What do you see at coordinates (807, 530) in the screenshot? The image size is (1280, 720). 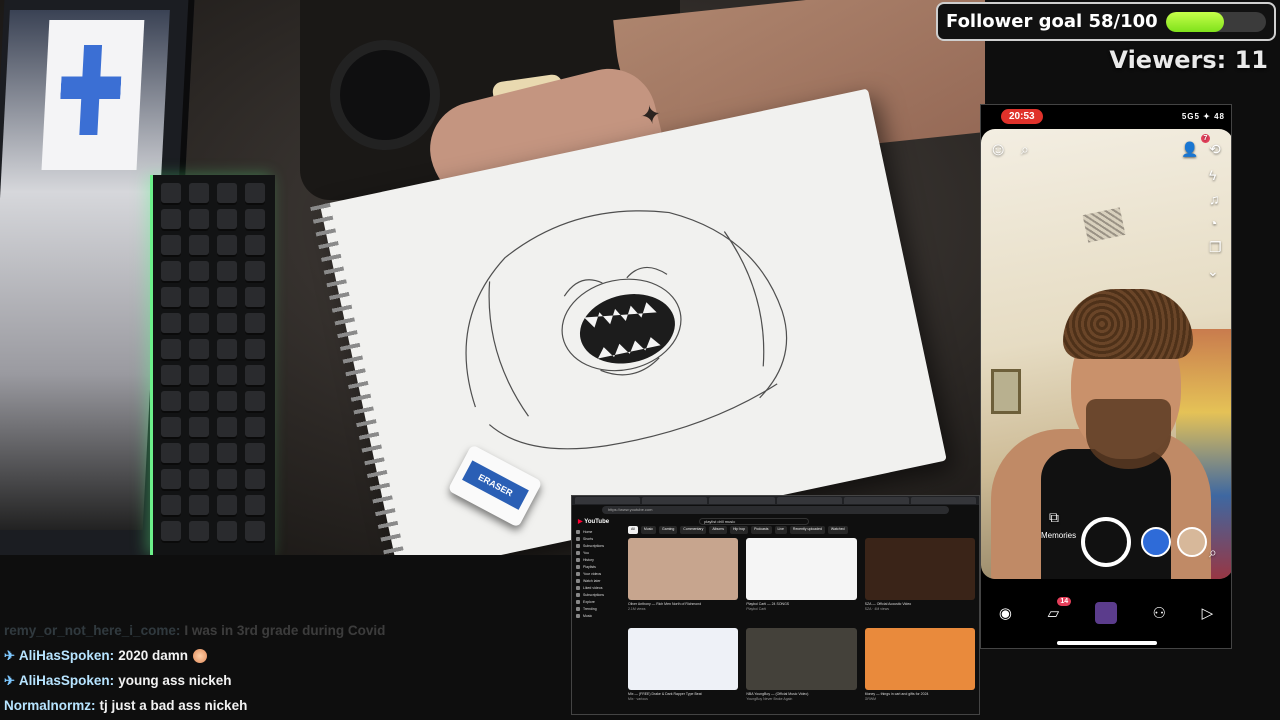 I see `youtube-filter-chip: Recently uploaded` at bounding box center [807, 530].